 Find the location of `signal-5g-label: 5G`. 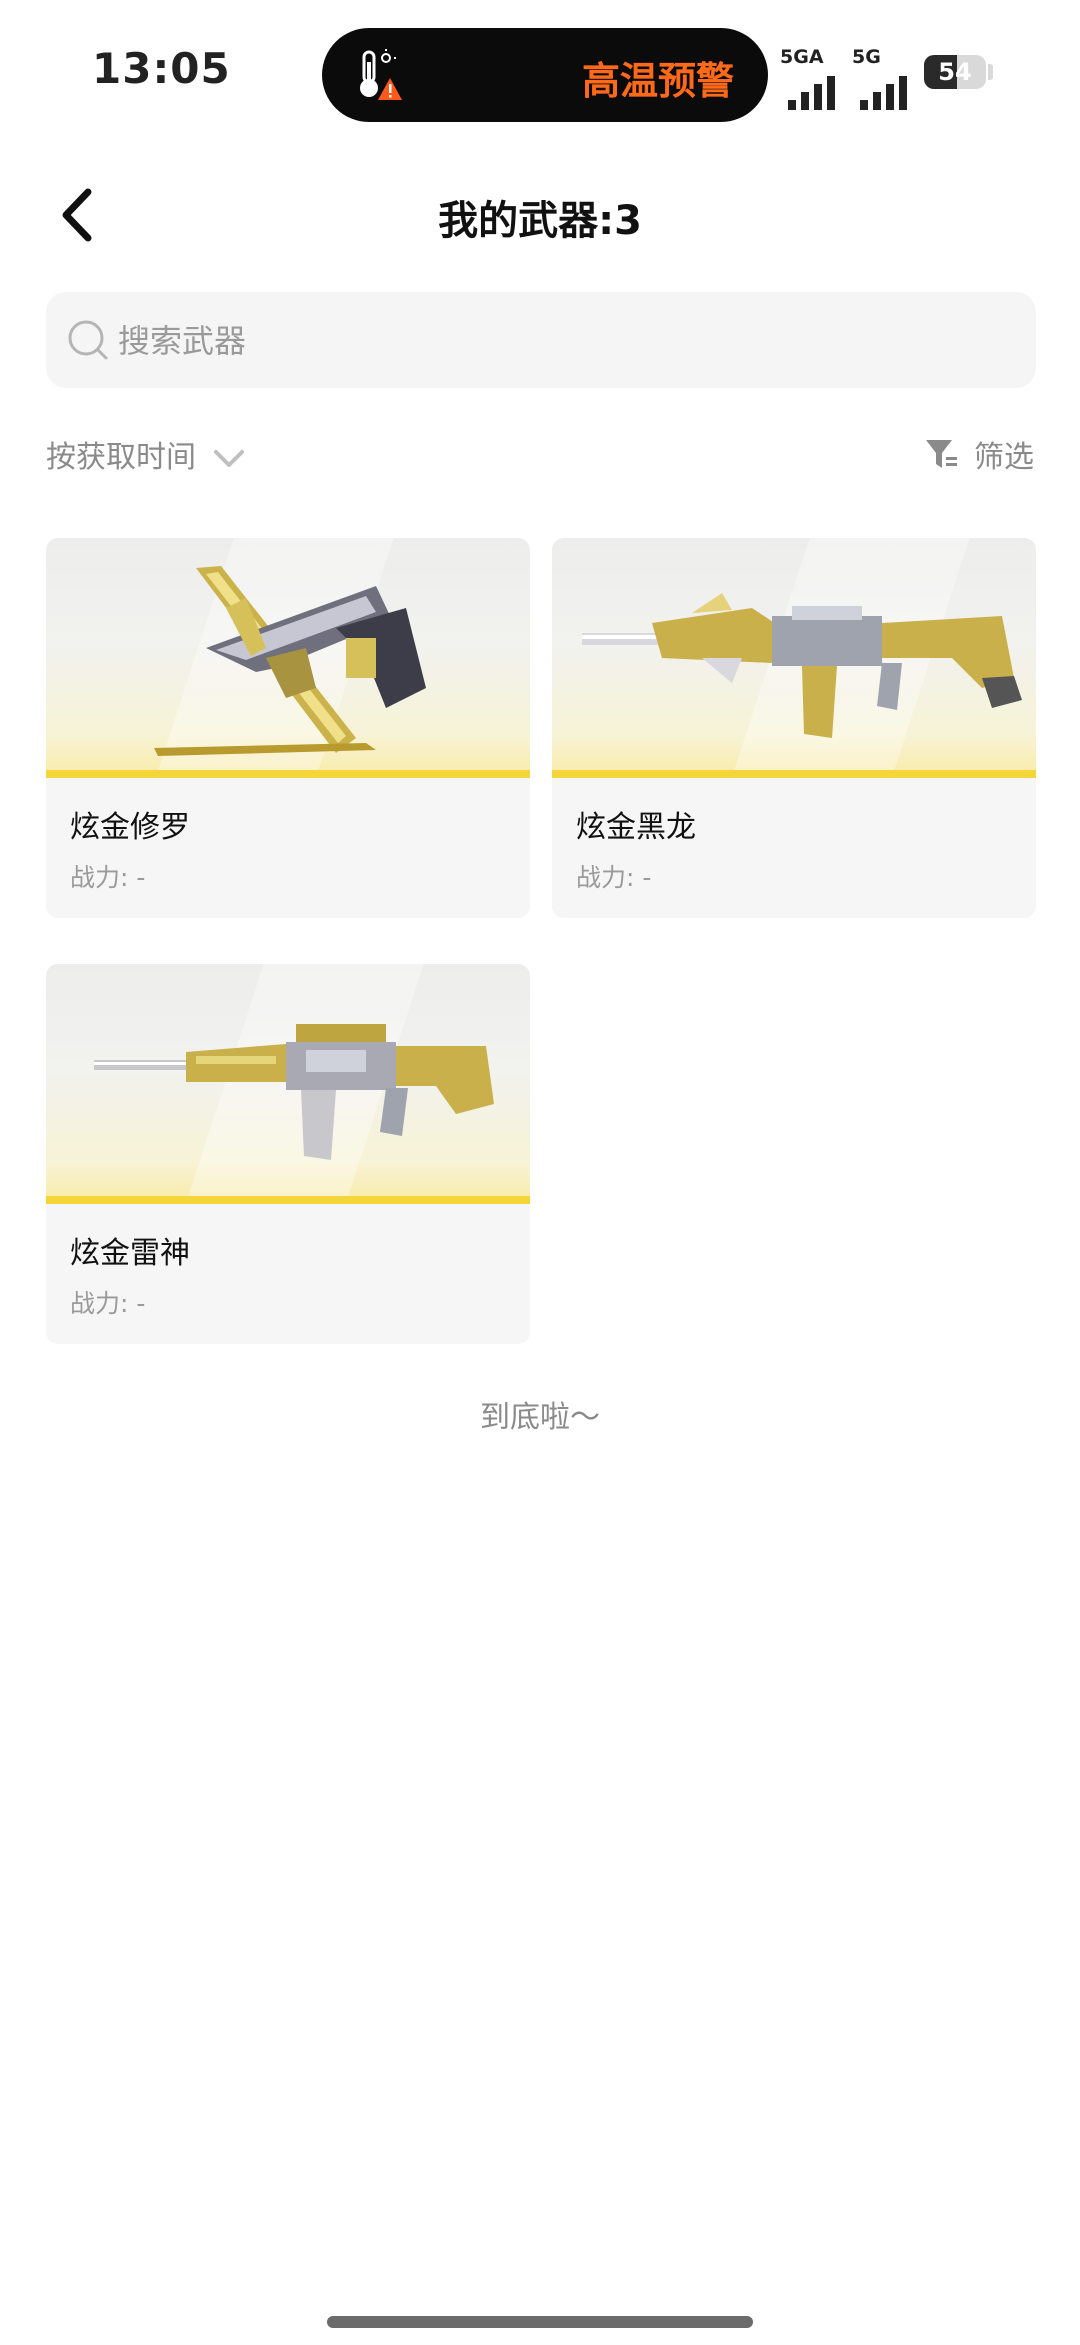

signal-5g-label: 5G is located at coordinates (866, 57).